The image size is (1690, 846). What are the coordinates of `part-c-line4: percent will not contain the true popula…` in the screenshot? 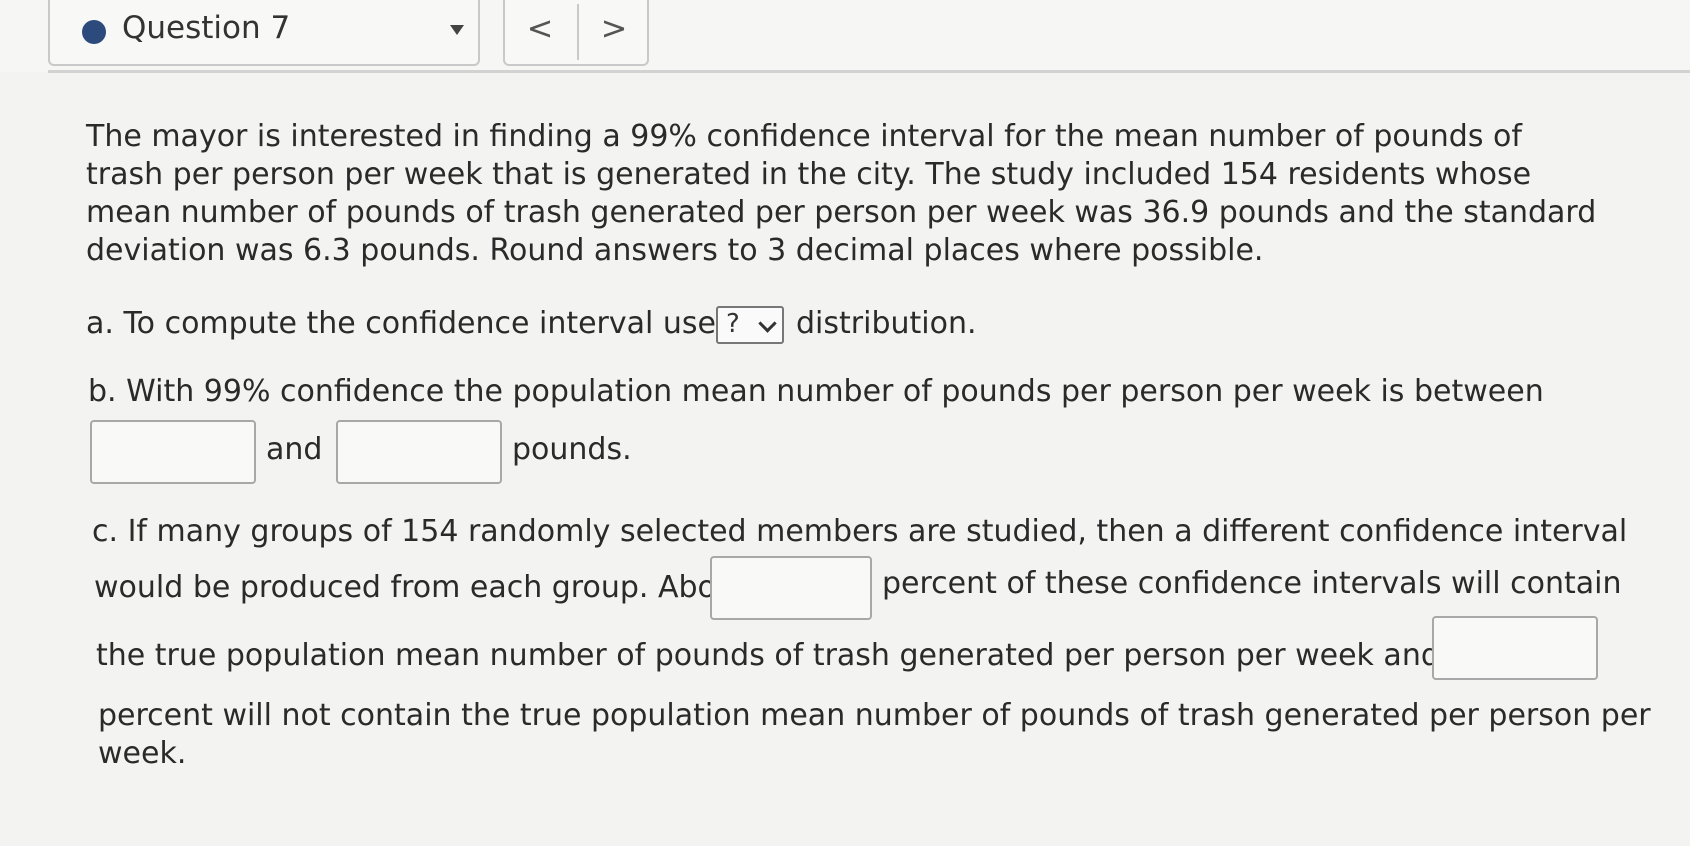 It's located at (874, 715).